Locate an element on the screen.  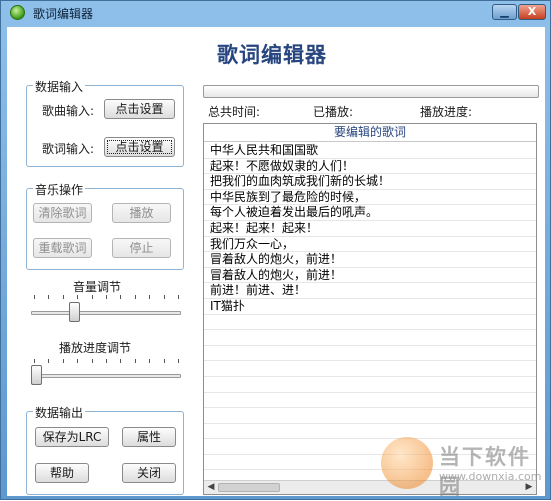
volume-slider is located at coordinates (106, 311).